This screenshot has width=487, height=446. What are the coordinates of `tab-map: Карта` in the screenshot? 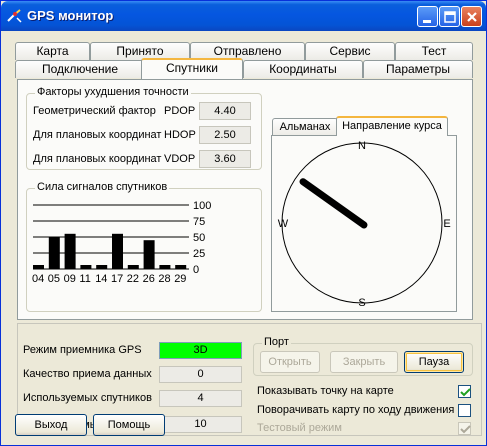 It's located at (52, 51).